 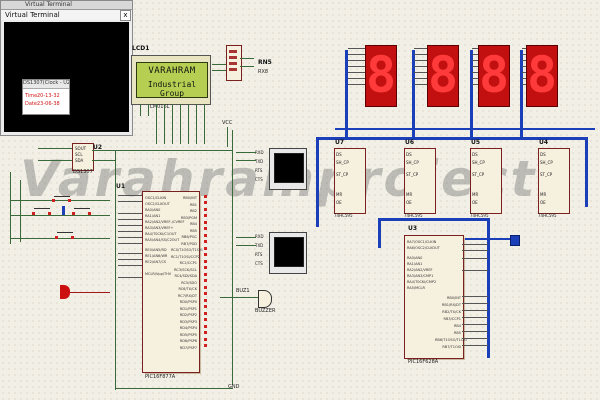 What do you see at coordinates (349, 179) in the screenshot?
I see `shift-register-u7: U7 DS SH_CP ST_CP MR OE 74HC595` at bounding box center [349, 179].